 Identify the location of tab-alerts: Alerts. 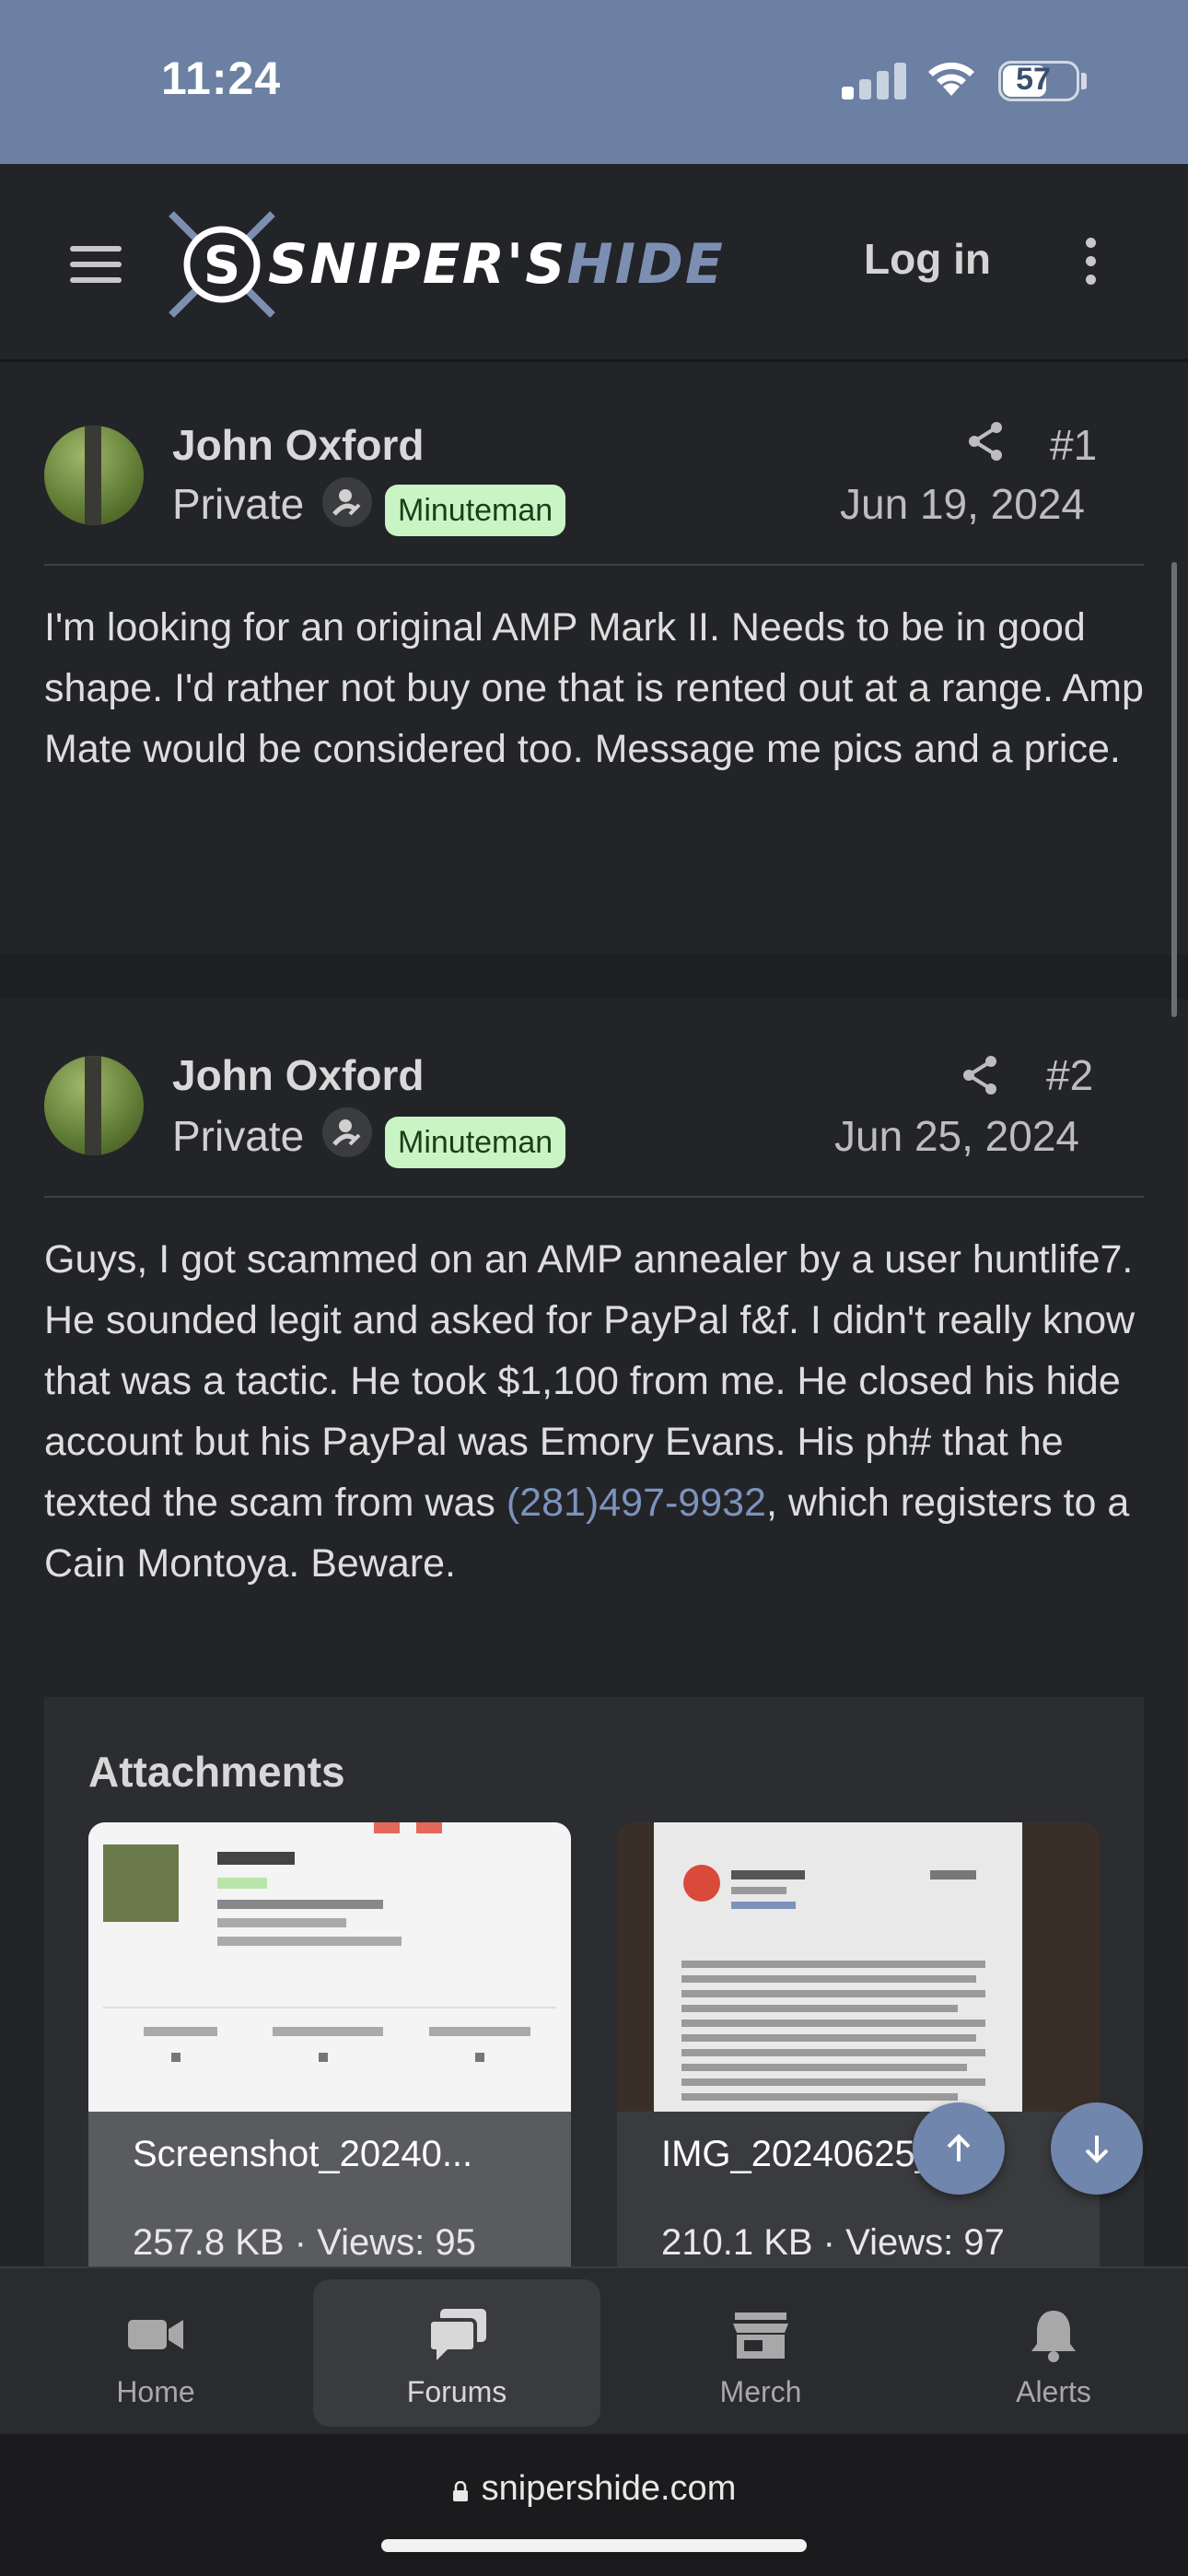
(1049, 2353).